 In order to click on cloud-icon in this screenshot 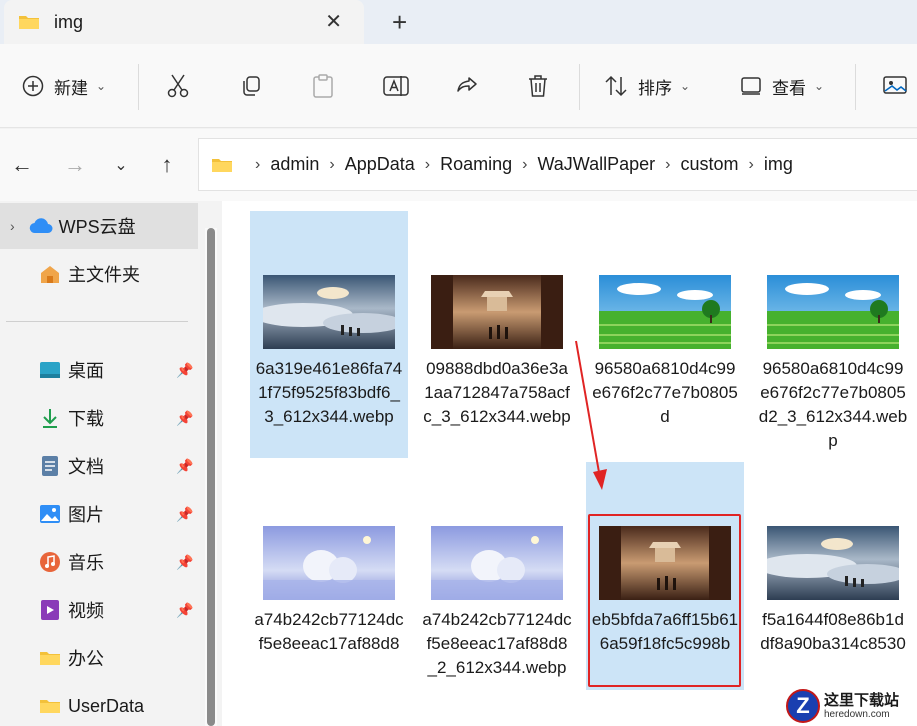, I will do `click(41, 226)`.